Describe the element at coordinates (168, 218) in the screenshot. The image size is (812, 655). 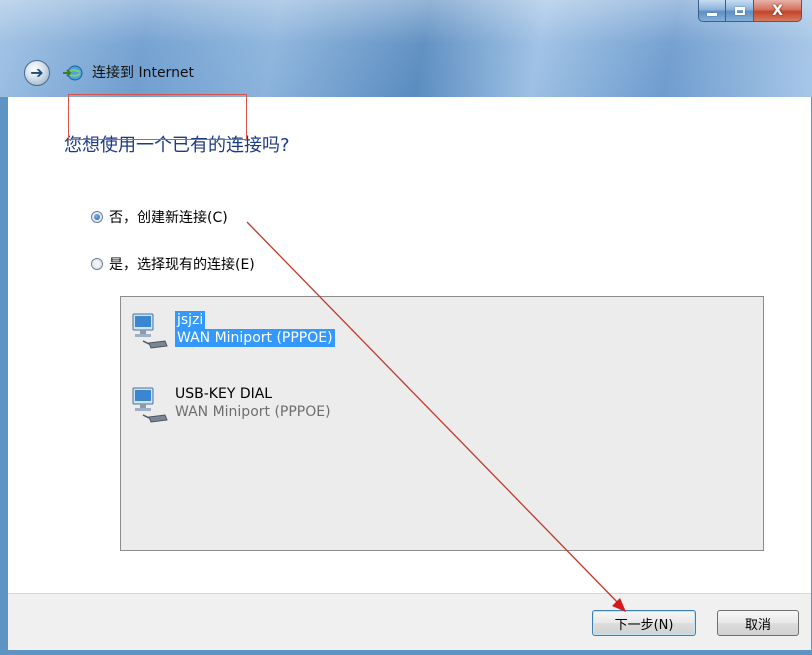
I see `option-create-new-label: 否，创建新连接(C)` at that location.